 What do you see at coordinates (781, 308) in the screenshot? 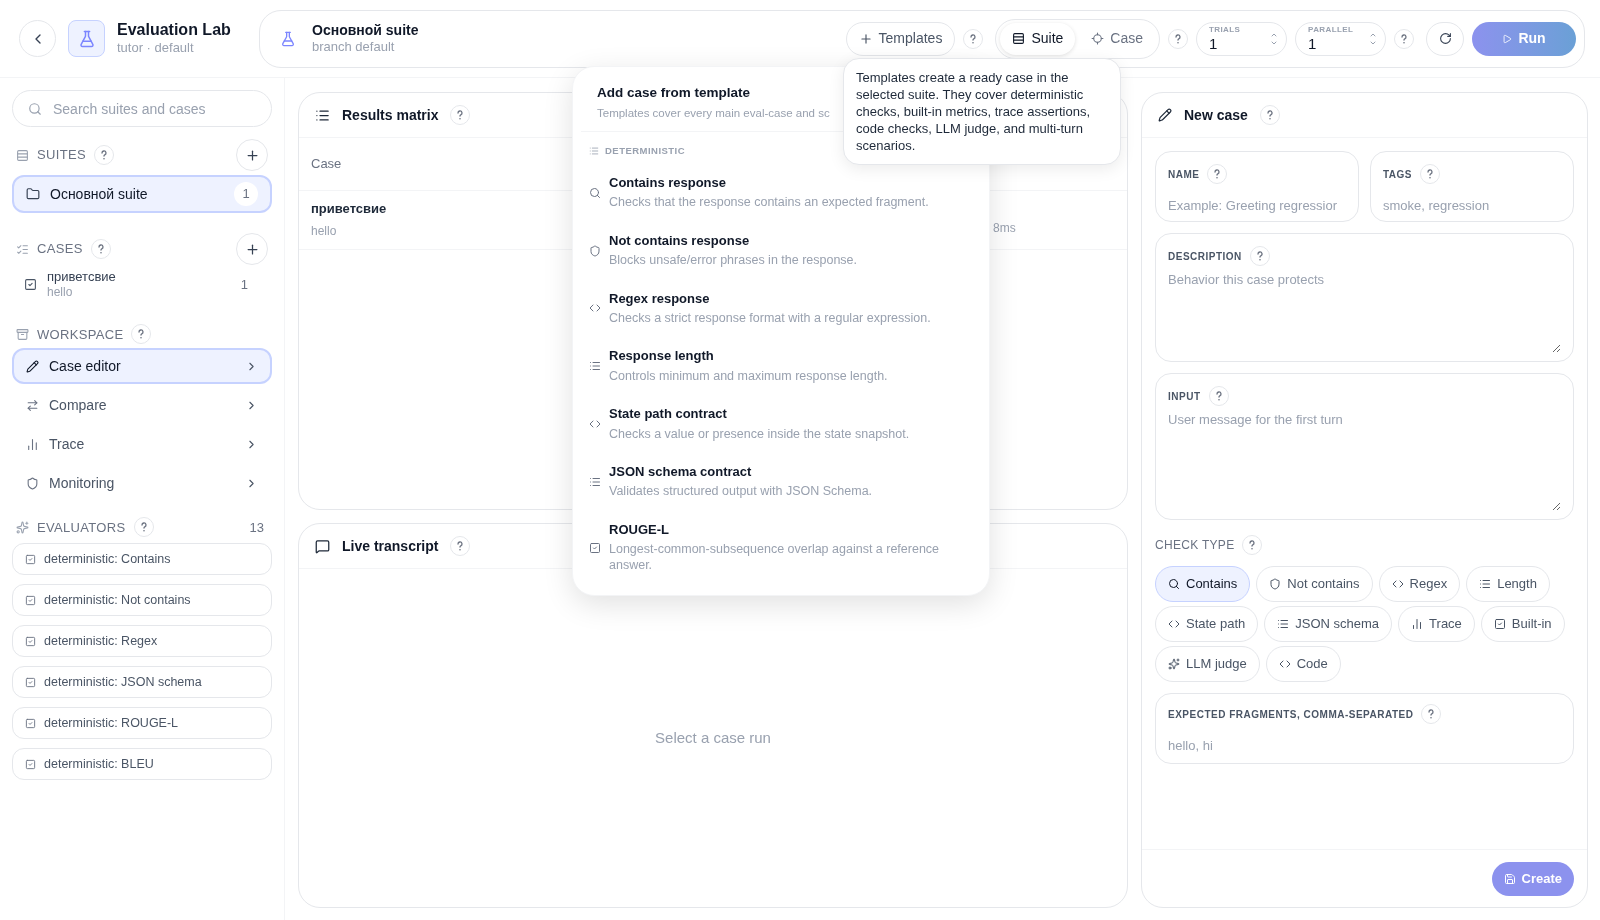
I see `template-item: Regex response Checks a strict response format with a regular expression.` at bounding box center [781, 308].